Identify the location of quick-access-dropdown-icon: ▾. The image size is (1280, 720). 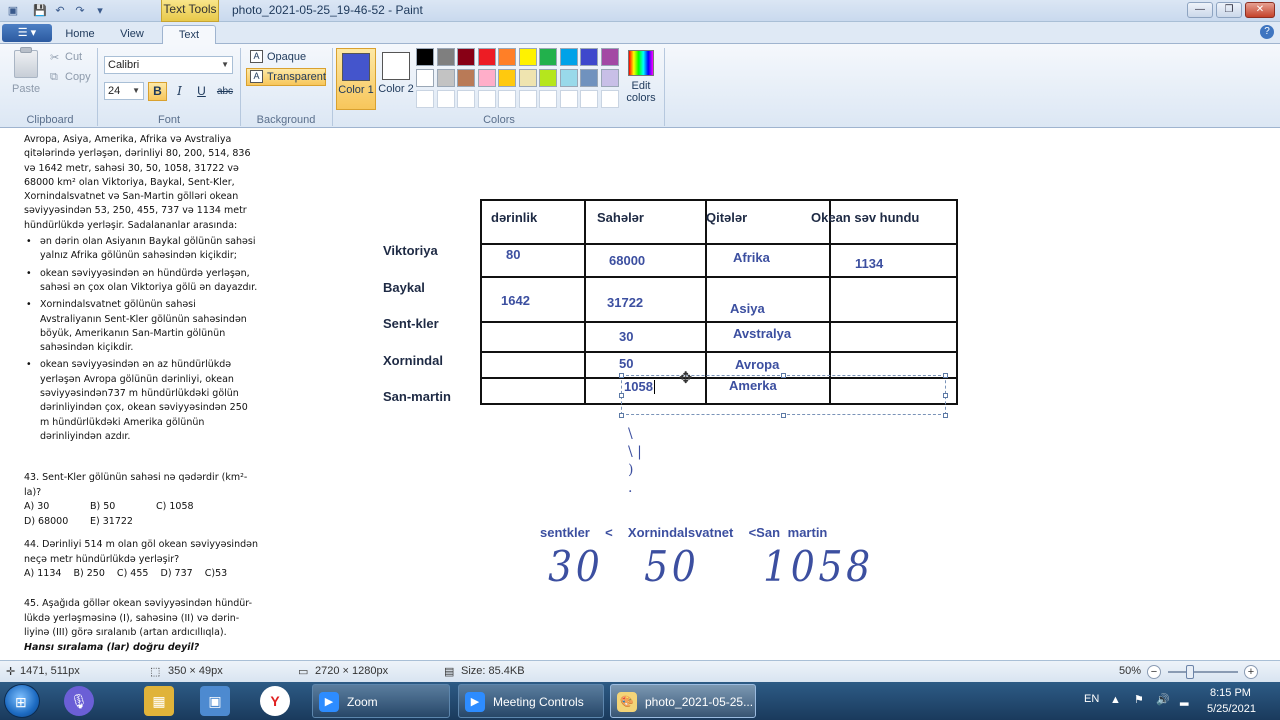
(100, 11).